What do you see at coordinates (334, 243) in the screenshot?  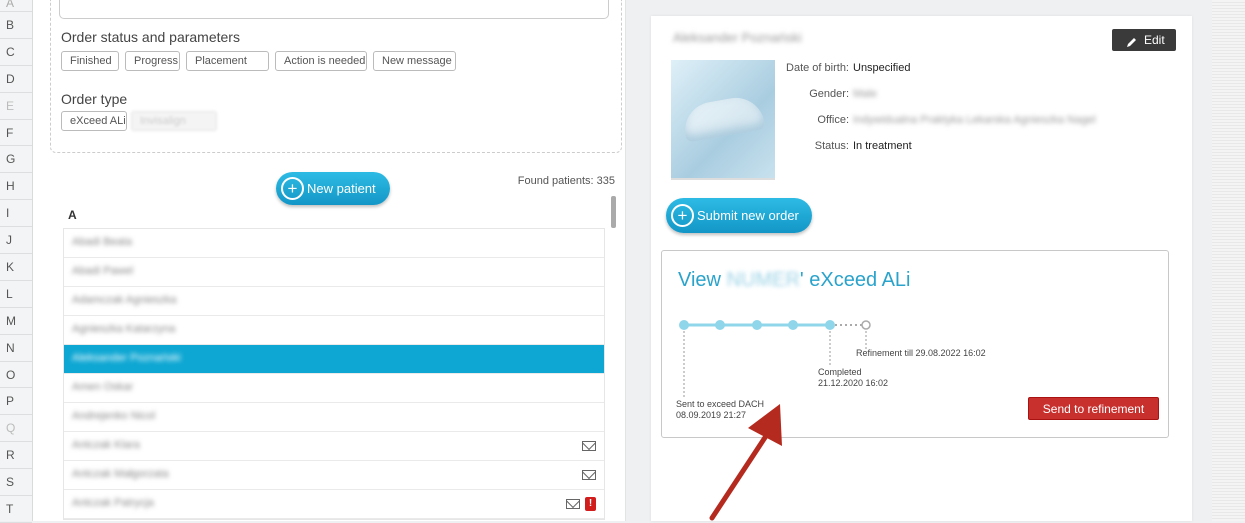 I see `patient-row: Abadi Beata` at bounding box center [334, 243].